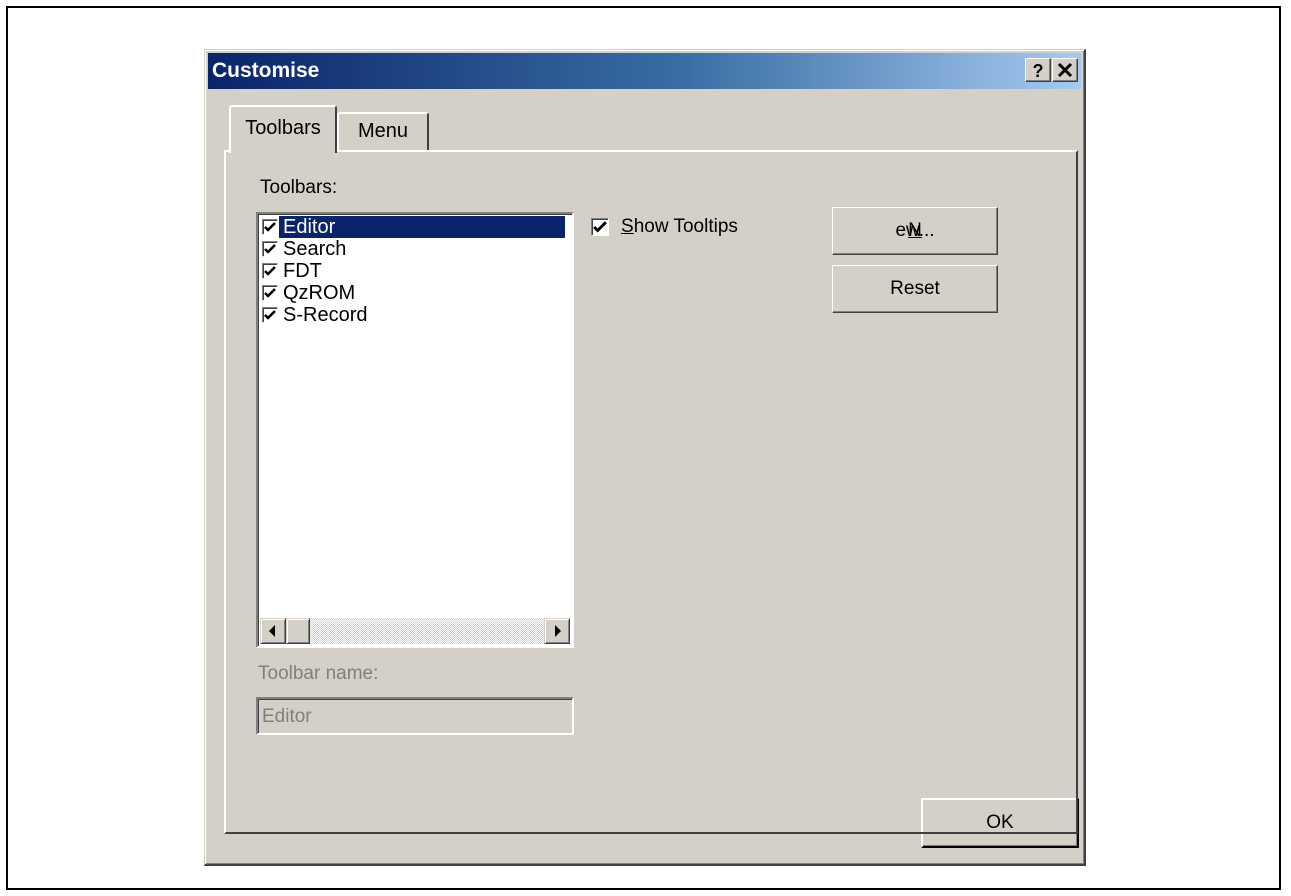 The image size is (1291, 896). What do you see at coordinates (644, 71) in the screenshot?
I see `title-bar: Customise ?` at bounding box center [644, 71].